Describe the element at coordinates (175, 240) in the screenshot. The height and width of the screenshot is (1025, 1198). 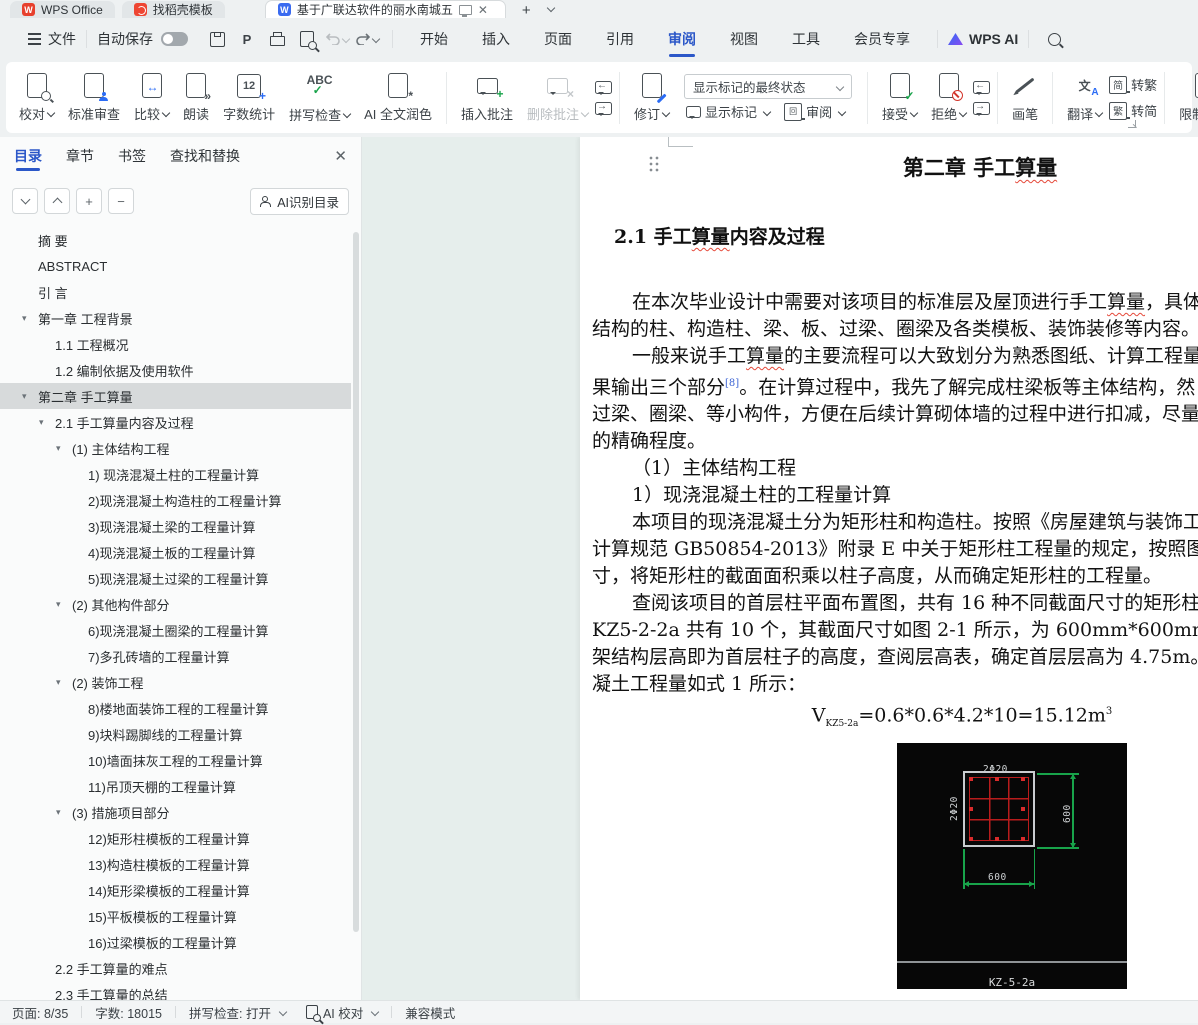
I see `toc-item: ▾ 摘 要` at that location.